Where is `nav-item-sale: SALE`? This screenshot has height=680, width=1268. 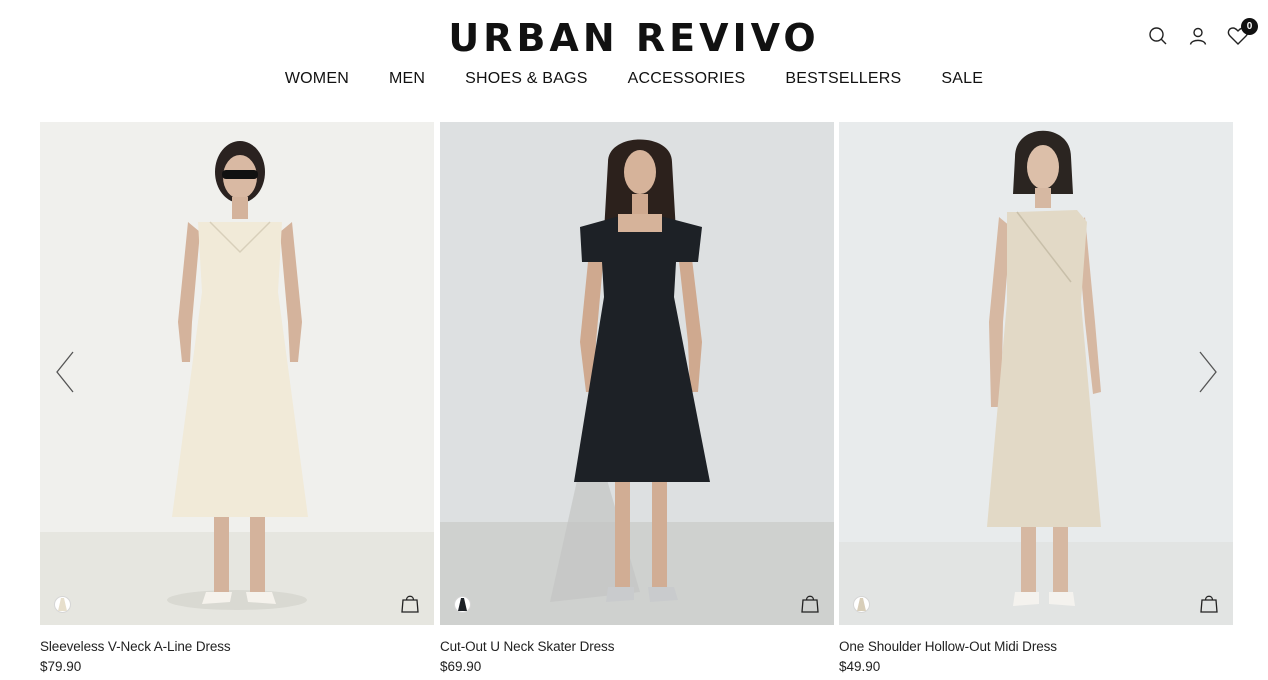
nav-item-sale: SALE is located at coordinates (962, 79).